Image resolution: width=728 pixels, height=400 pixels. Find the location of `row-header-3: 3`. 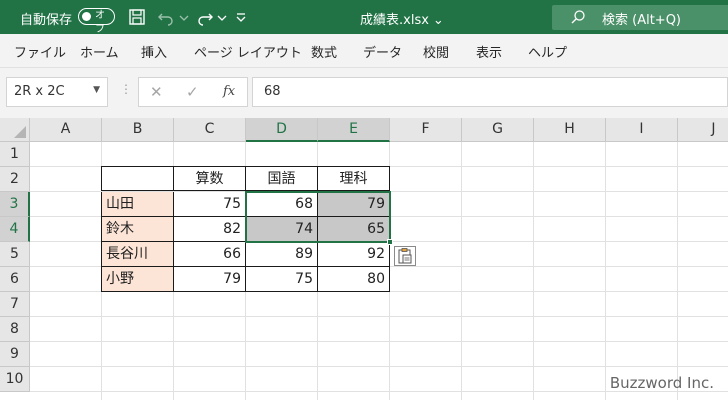

row-header-3: 3 is located at coordinates (15, 204).